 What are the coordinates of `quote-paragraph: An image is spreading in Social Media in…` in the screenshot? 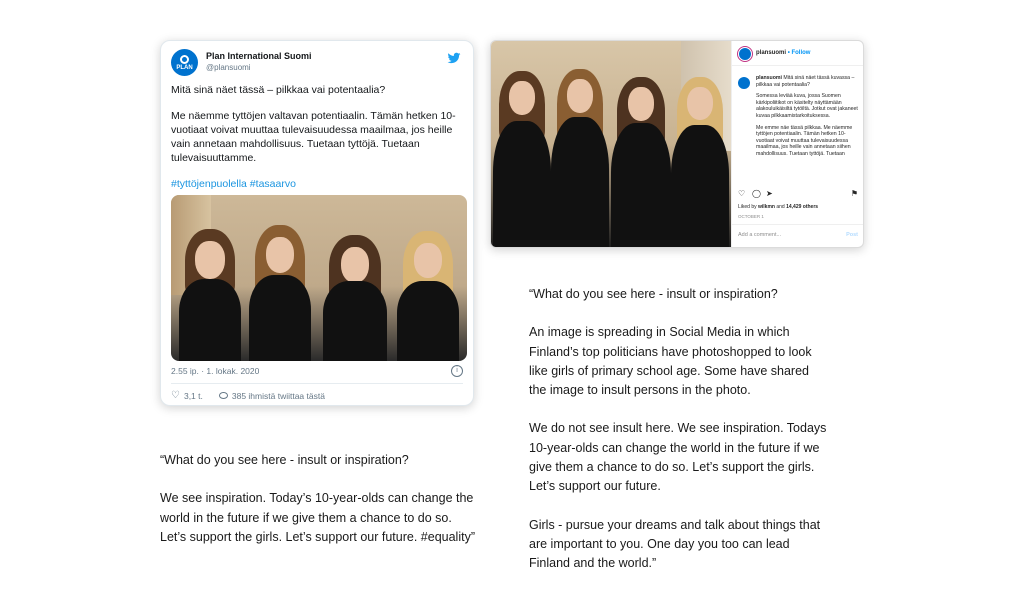 It's located at (670, 361).